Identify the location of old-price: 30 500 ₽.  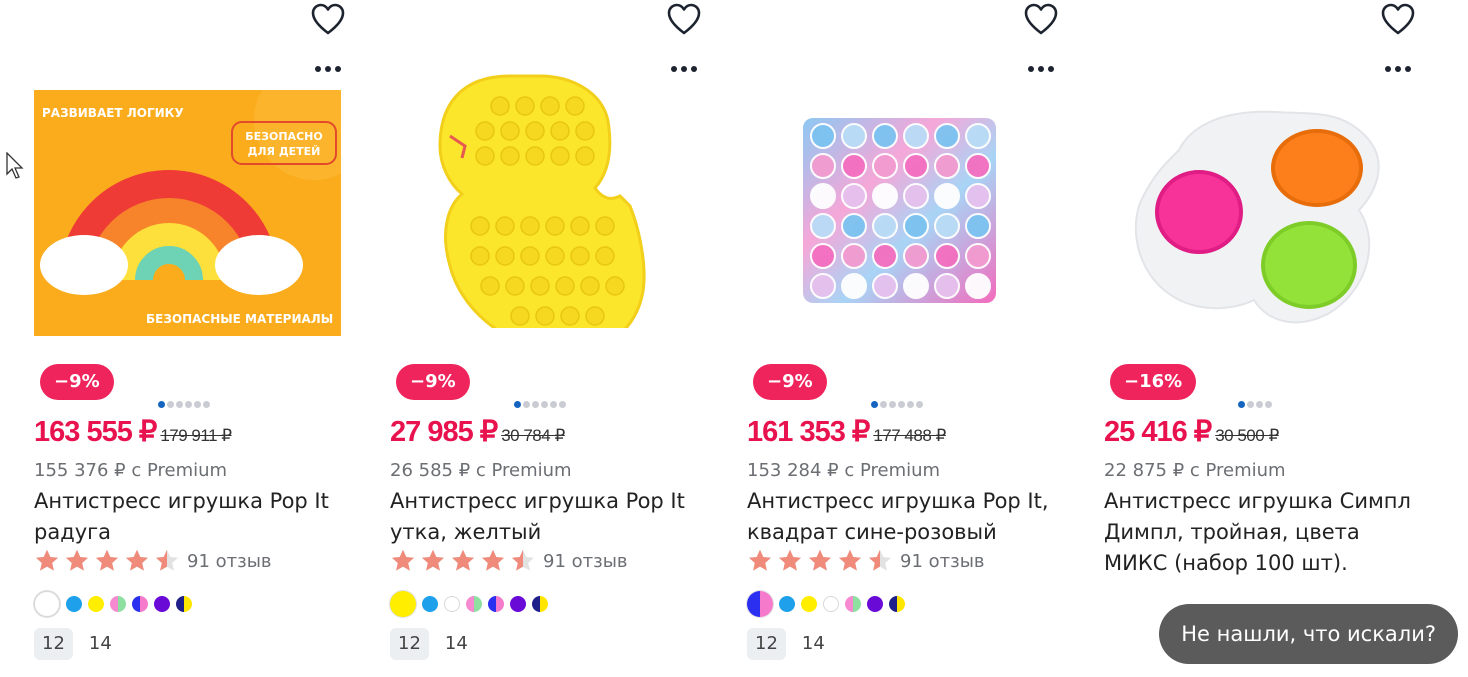
(1247, 435).